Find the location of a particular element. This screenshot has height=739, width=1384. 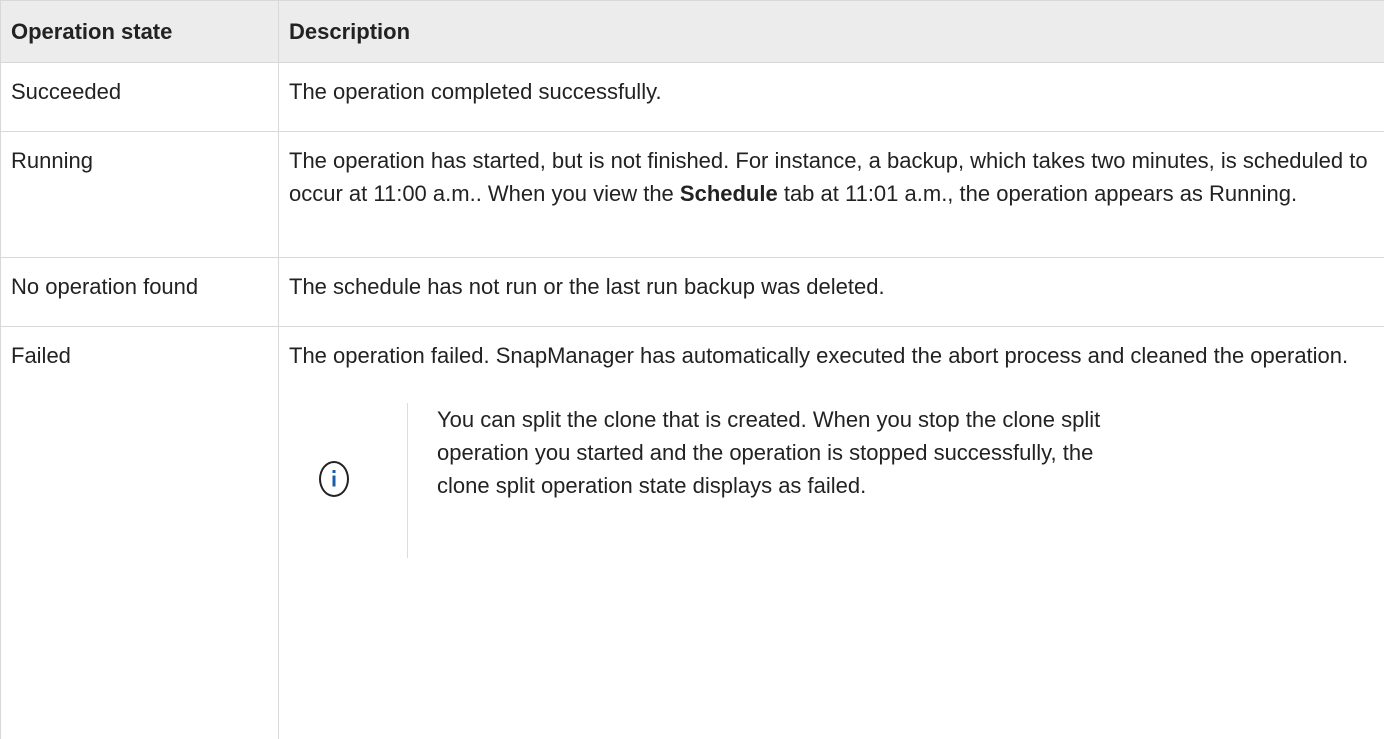

state-cell: Running is located at coordinates (140, 195).